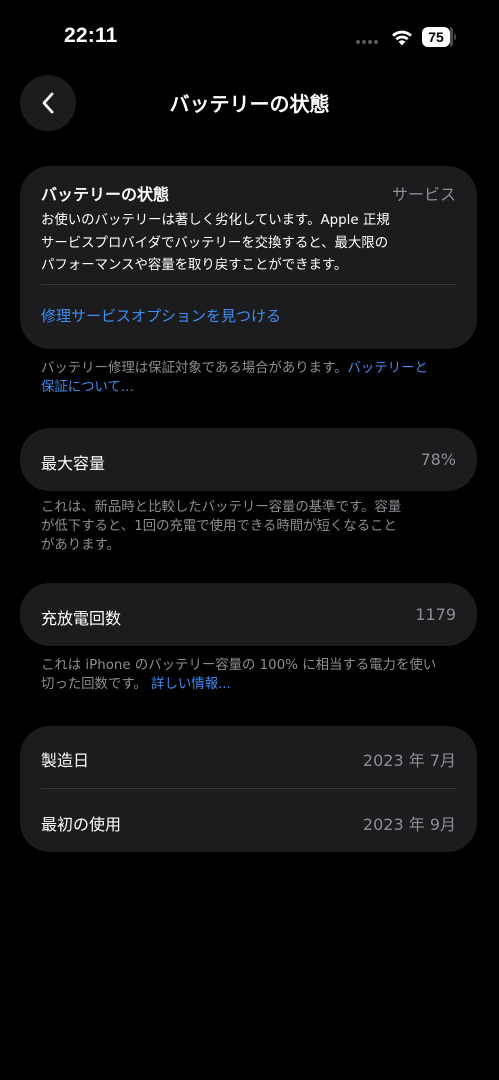 This screenshot has width=499, height=1080. I want to click on maximum-capacity-label: 最大容量, so click(73, 463).